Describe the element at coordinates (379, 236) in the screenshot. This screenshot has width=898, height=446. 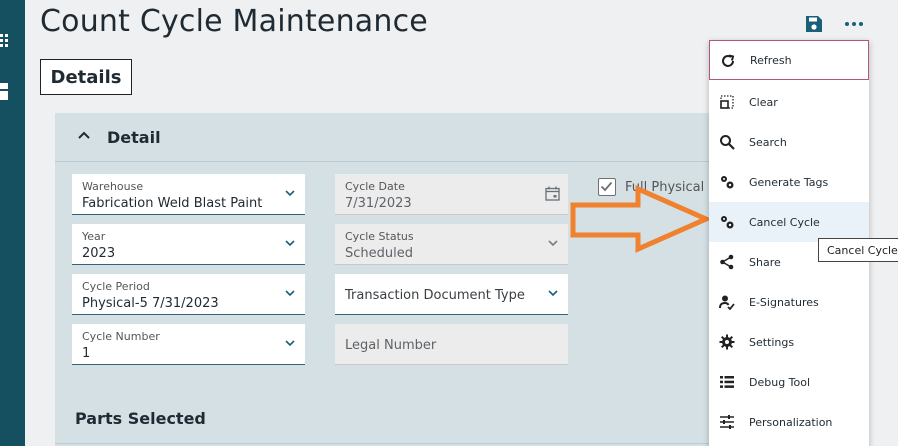
I see `cycle-status-label: Cycle Status` at that location.